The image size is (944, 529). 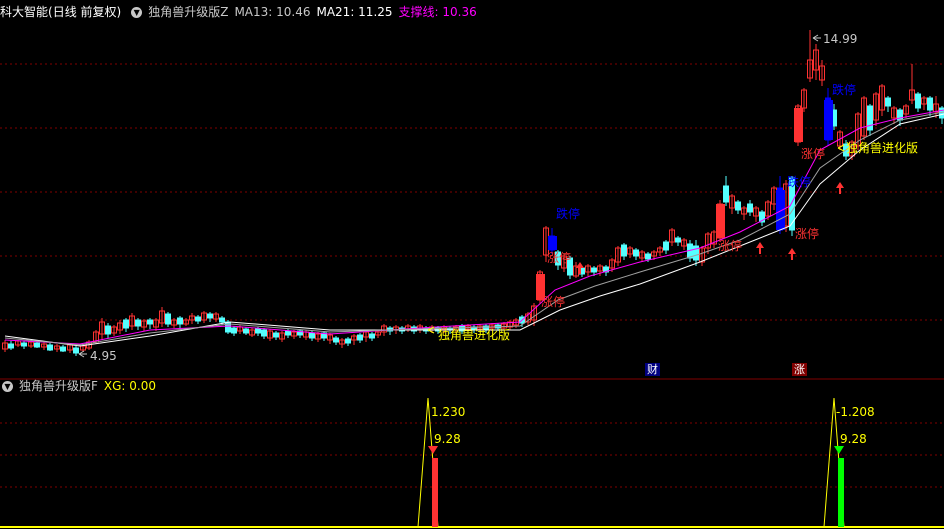 I want to click on sub-peak-label: 1.230, so click(x=448, y=412).